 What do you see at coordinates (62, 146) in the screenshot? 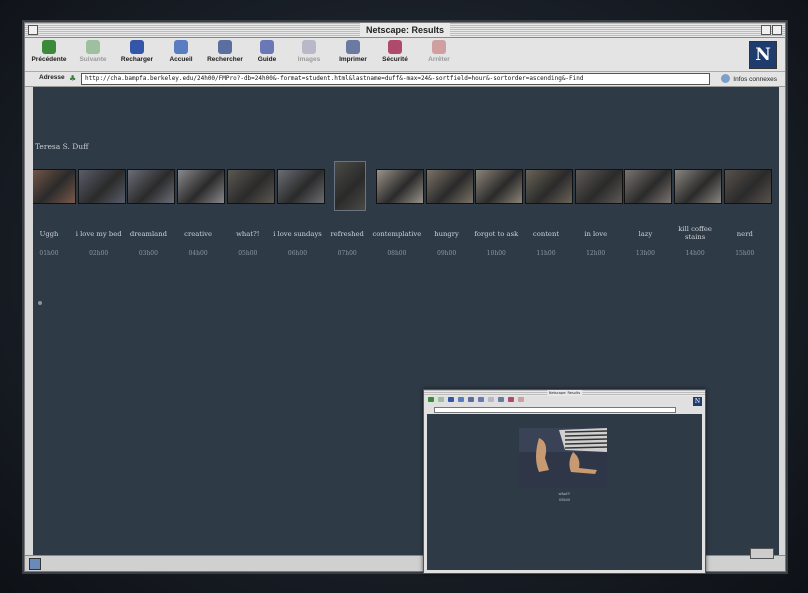
I see `author-name: Teresa S. Duff` at bounding box center [62, 146].